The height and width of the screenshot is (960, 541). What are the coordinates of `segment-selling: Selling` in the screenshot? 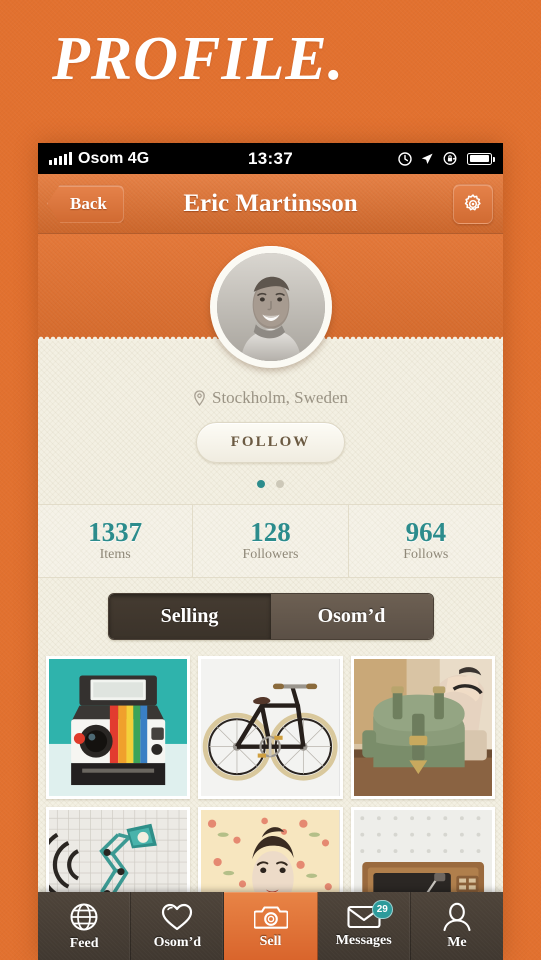 It's located at (189, 617).